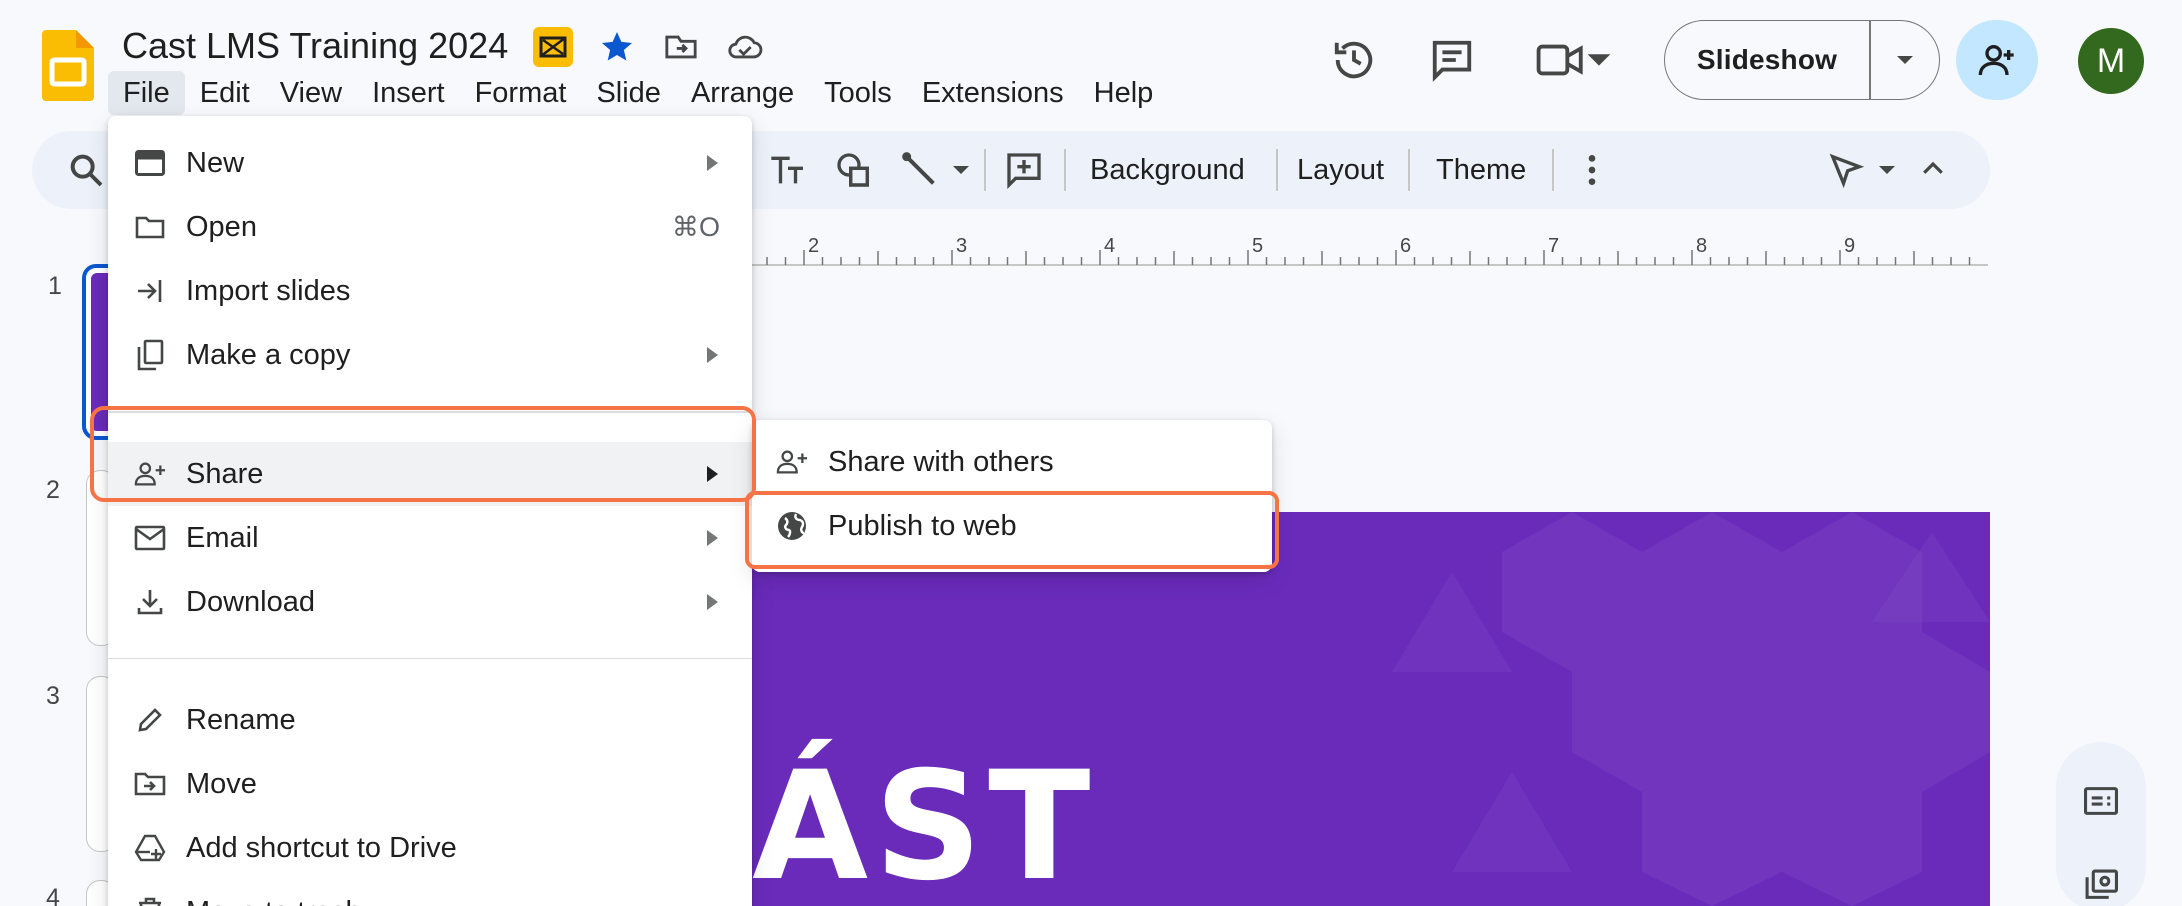 The height and width of the screenshot is (906, 2182). What do you see at coordinates (430, 602) in the screenshot?
I see `menu-item-download: Download` at bounding box center [430, 602].